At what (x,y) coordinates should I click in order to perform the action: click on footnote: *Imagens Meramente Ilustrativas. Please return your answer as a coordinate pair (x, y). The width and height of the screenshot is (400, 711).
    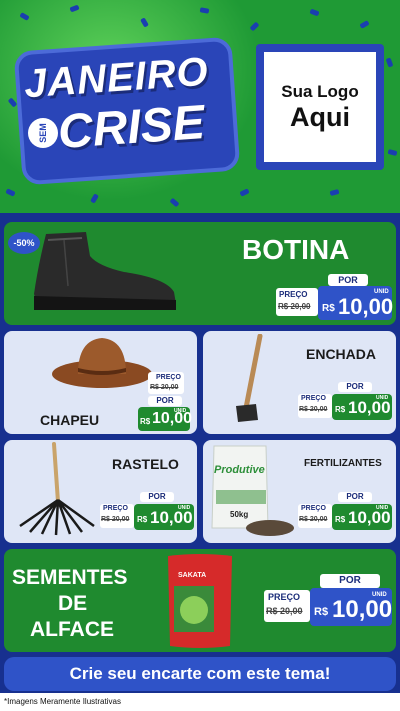
    Looking at the image, I should click on (200, 702).